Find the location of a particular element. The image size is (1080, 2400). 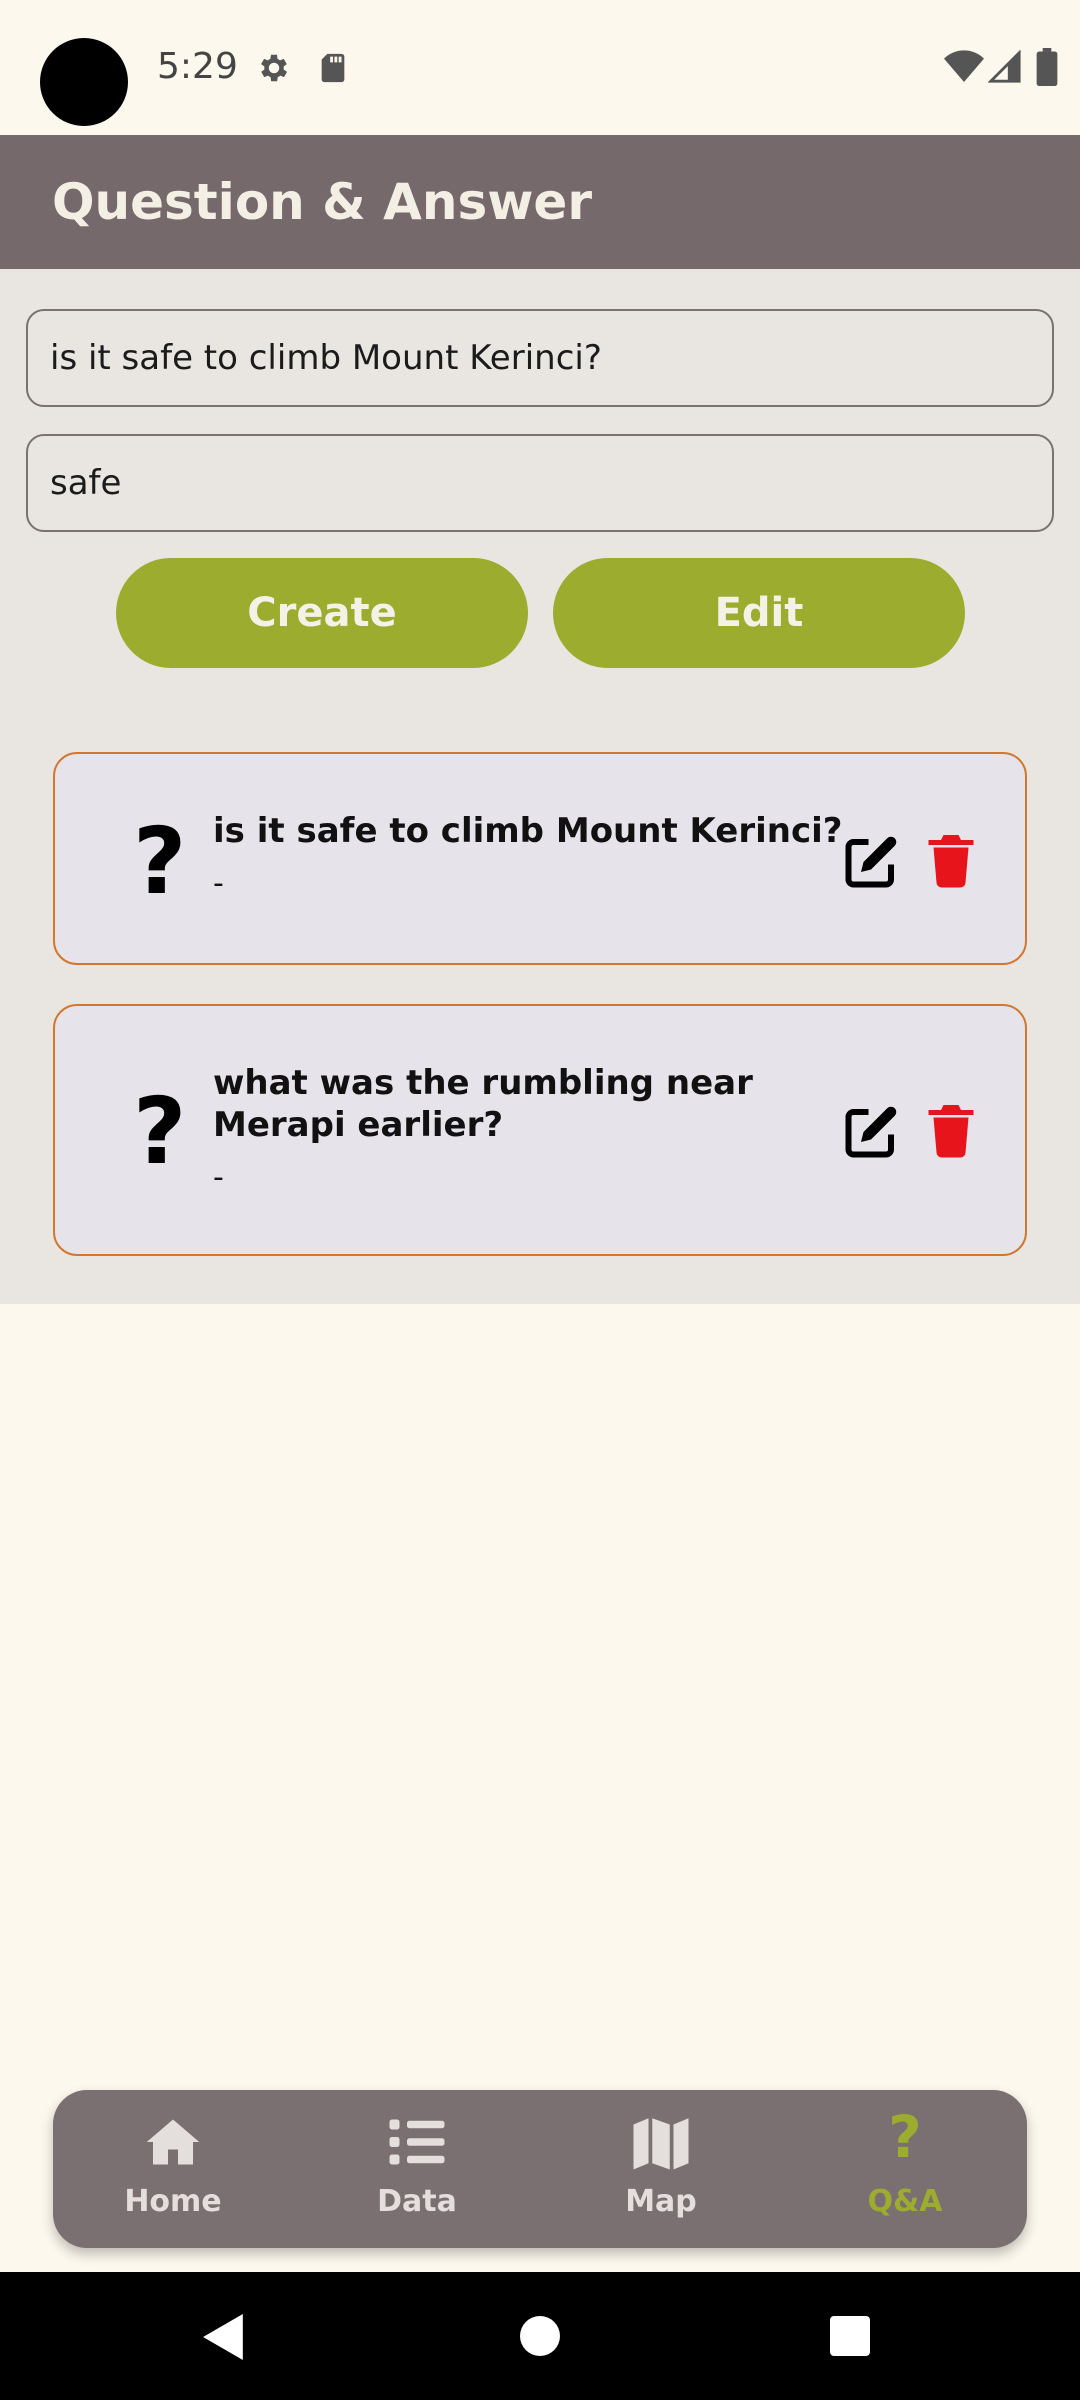

cell-signal-icon is located at coordinates (1004, 66).